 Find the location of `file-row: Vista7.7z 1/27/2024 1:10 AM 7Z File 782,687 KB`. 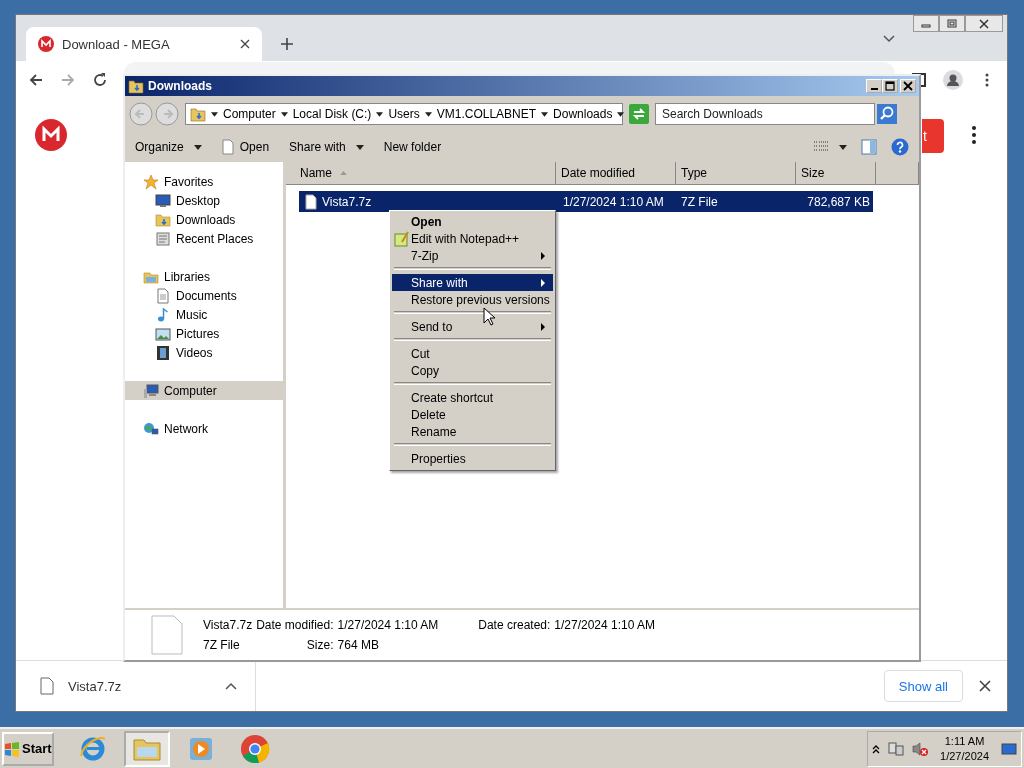

file-row: Vista7.7z 1/27/2024 1:10 AM 7Z File 782,687 KB is located at coordinates (586, 201).